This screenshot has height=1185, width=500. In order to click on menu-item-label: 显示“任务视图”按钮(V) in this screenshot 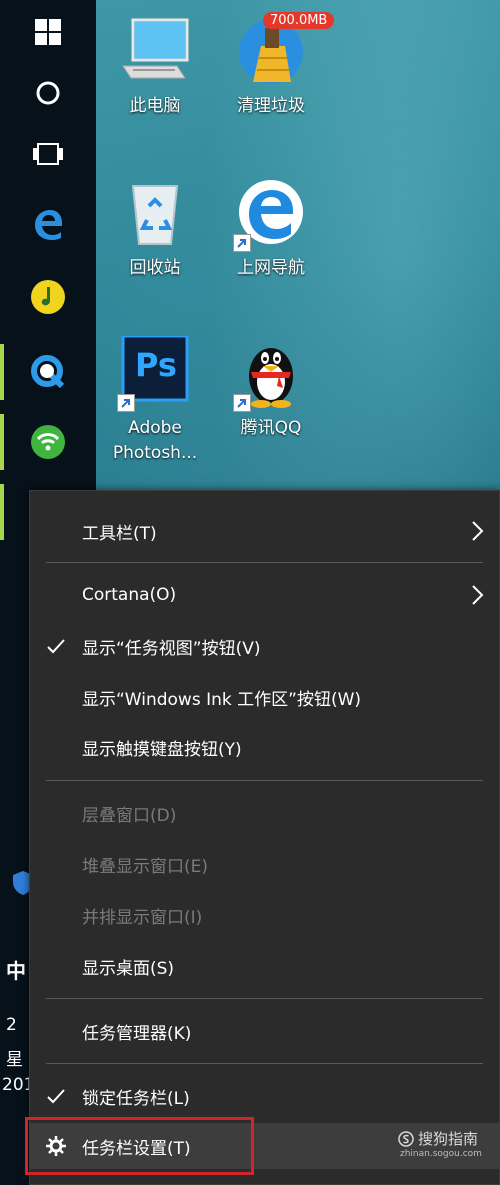, I will do `click(171, 648)`.